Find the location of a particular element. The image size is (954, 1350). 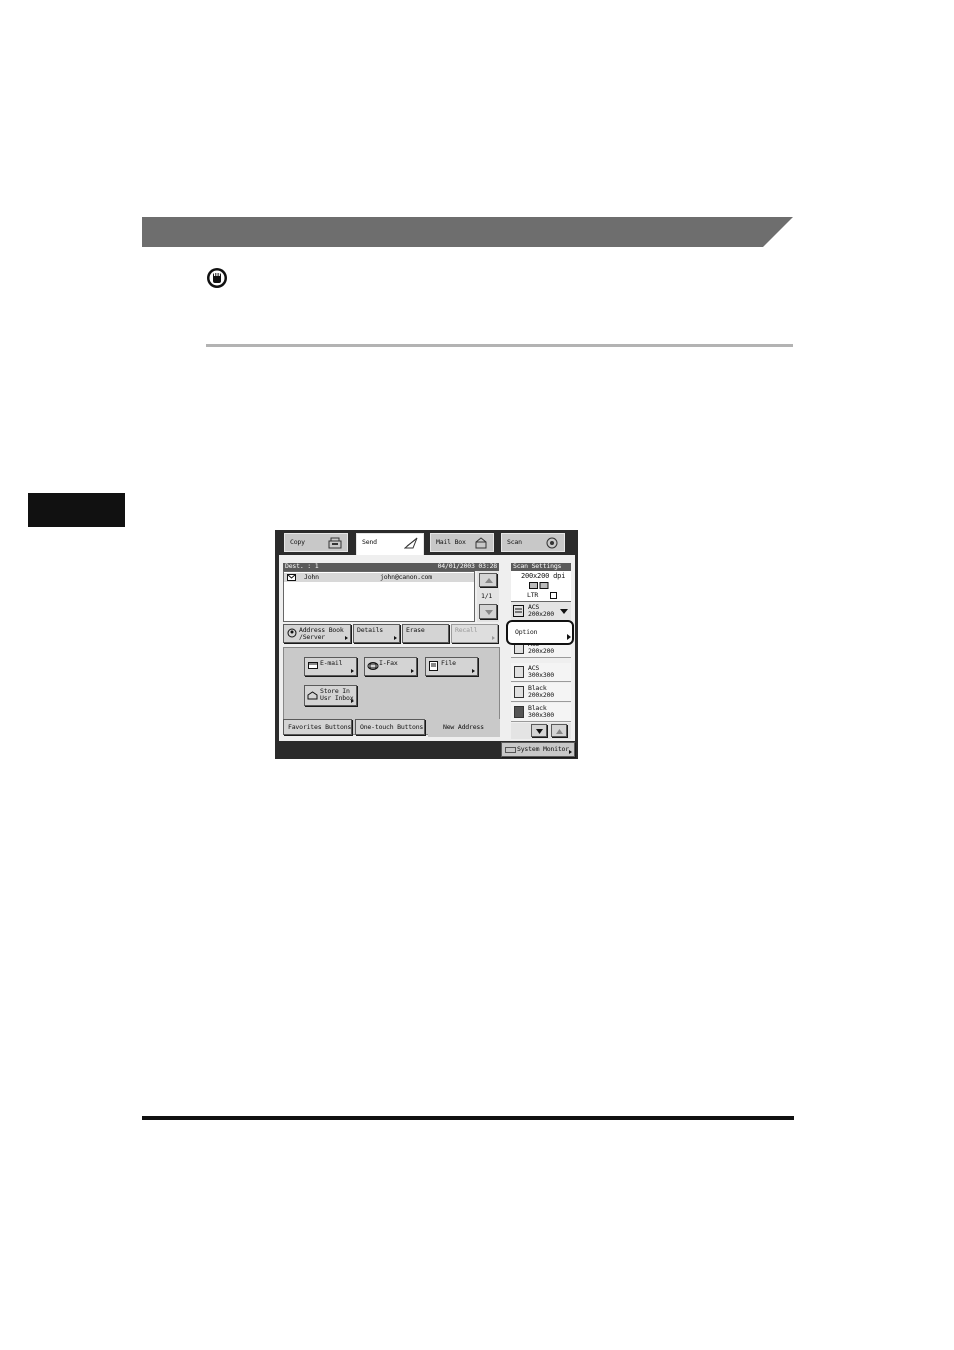

ifax-icon is located at coordinates (373, 666).